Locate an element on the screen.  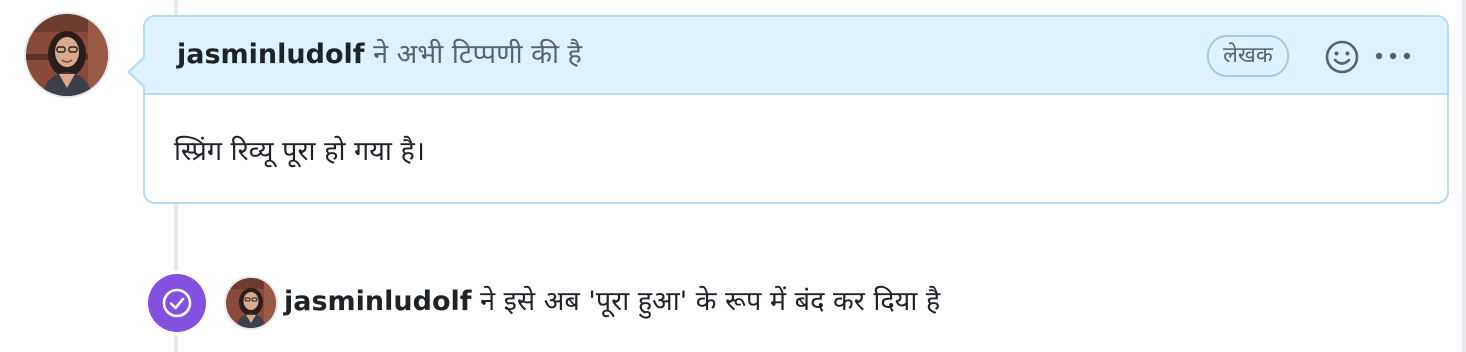
add-reaction-button is located at coordinates (1342, 57).